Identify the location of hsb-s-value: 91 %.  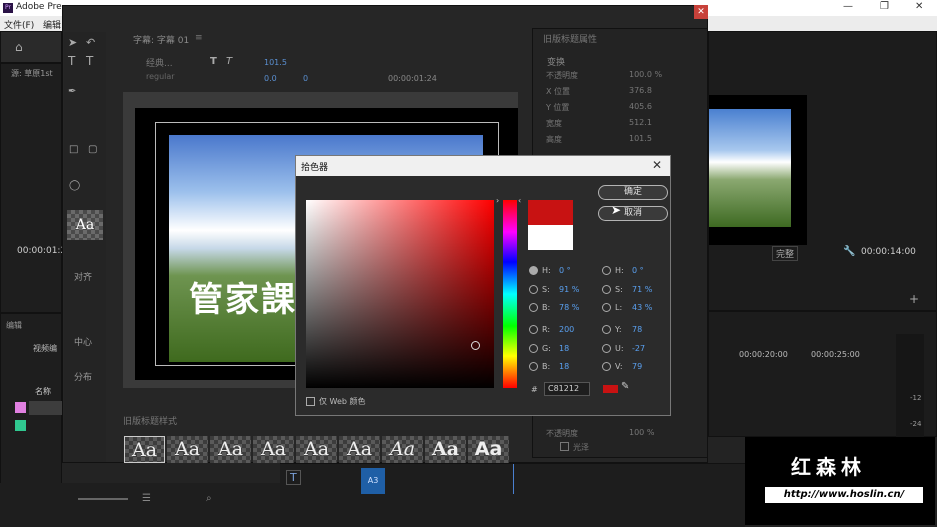
(569, 289).